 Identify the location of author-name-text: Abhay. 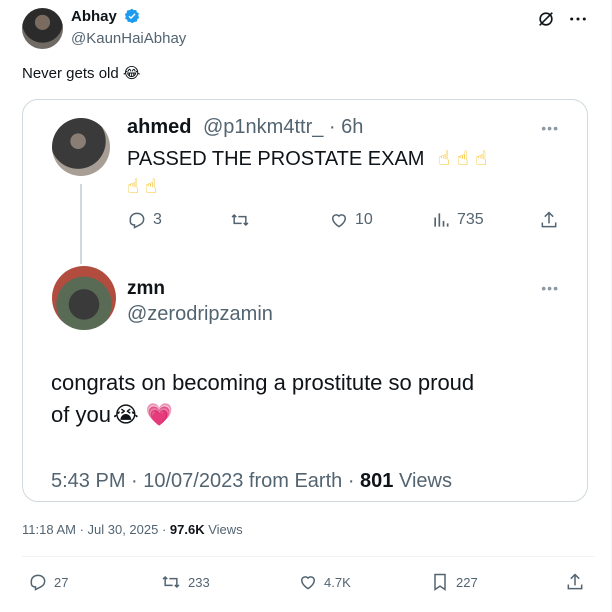
(94, 16).